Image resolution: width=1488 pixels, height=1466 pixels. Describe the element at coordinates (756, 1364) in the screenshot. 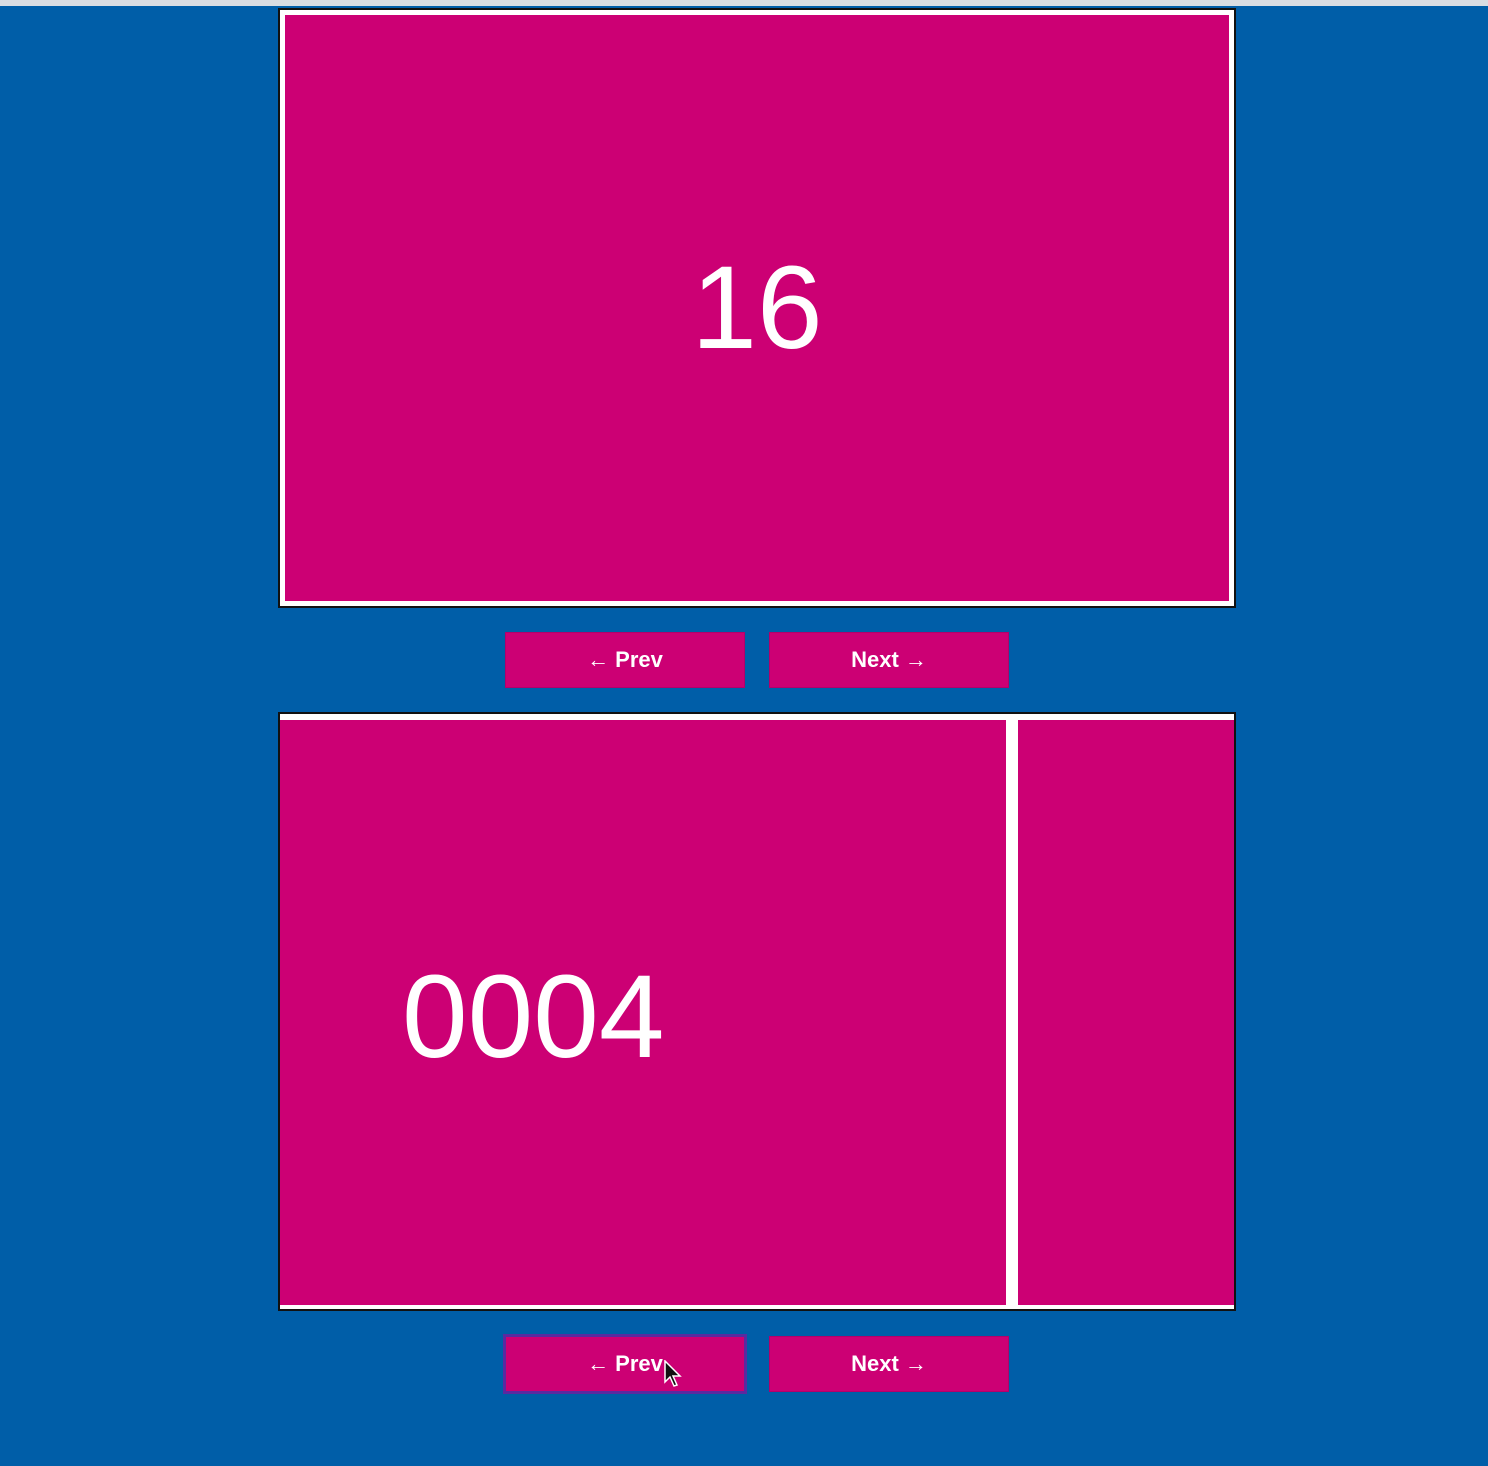

I see `carousel-bottom-controls: ← Prev Next →` at that location.